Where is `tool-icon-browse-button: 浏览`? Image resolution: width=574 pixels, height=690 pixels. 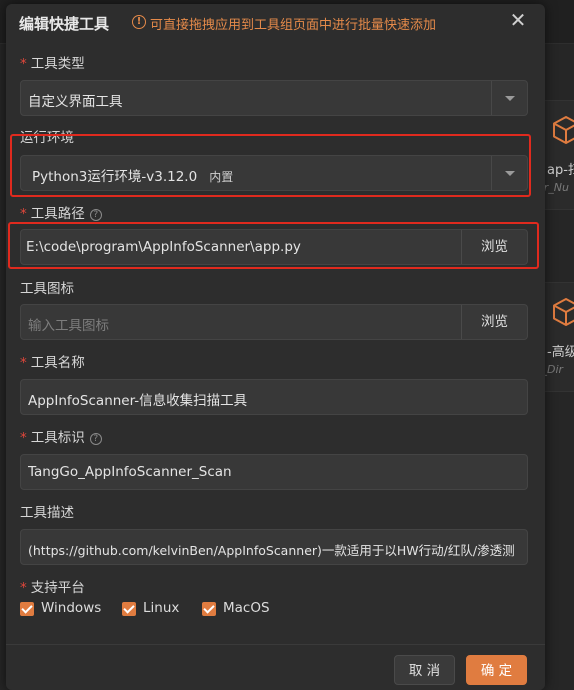 tool-icon-browse-button: 浏览 is located at coordinates (494, 322).